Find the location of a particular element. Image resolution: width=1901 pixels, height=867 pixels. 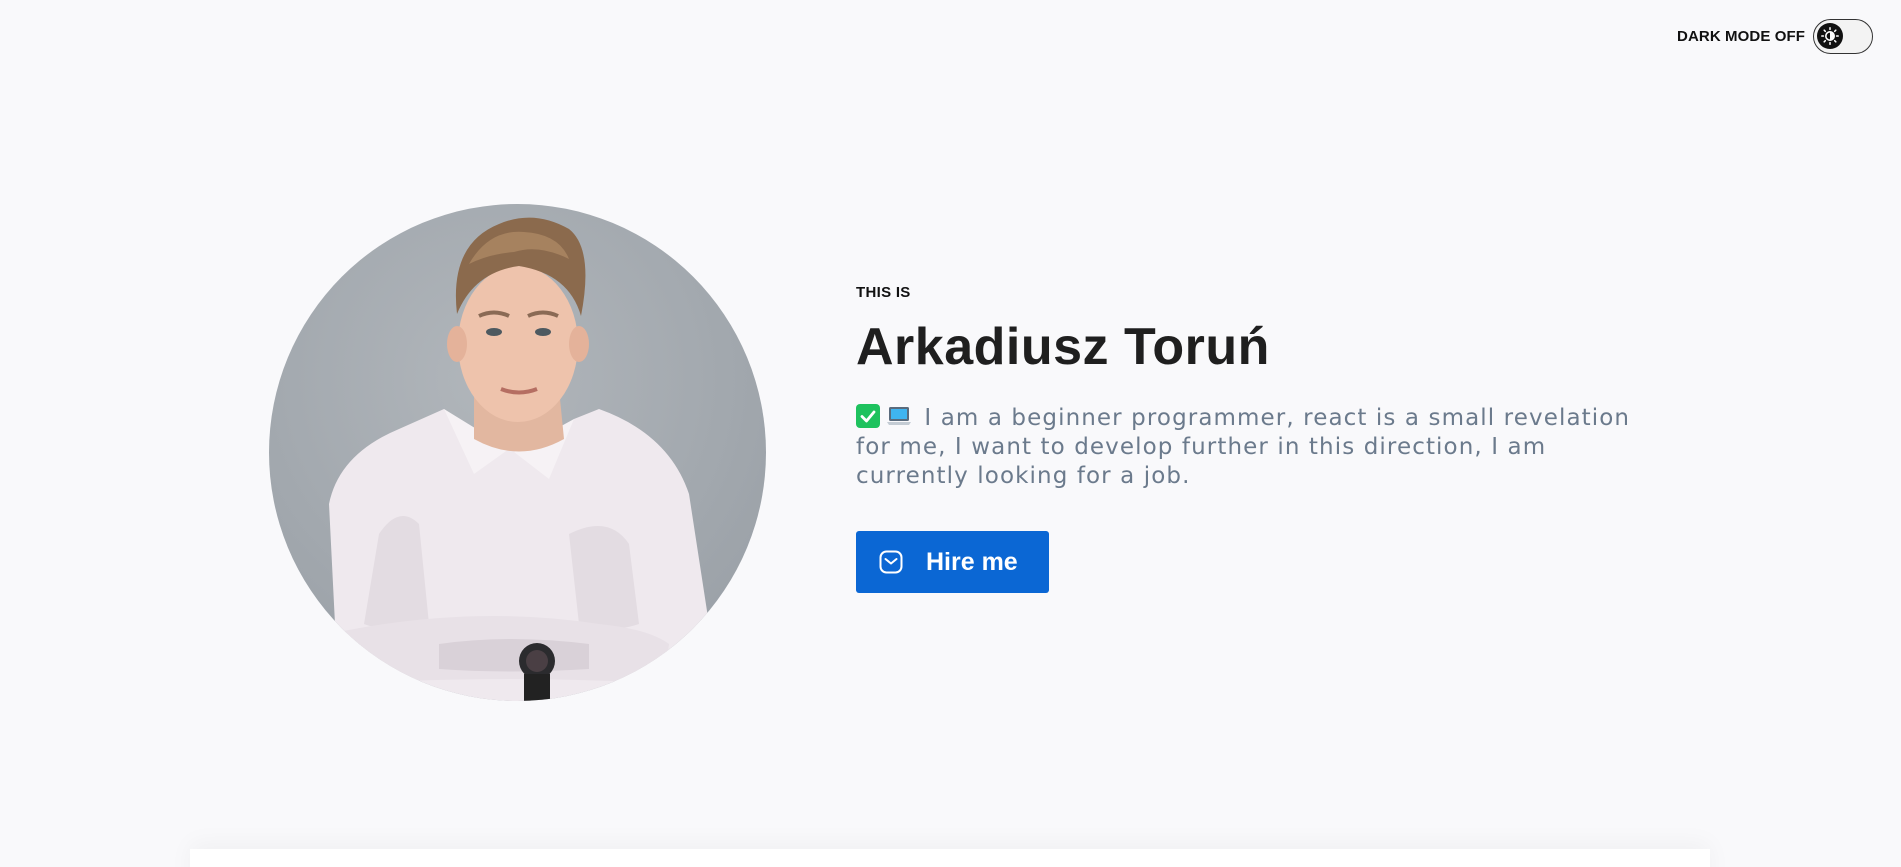

dark-mode-switch is located at coordinates (1843, 36).